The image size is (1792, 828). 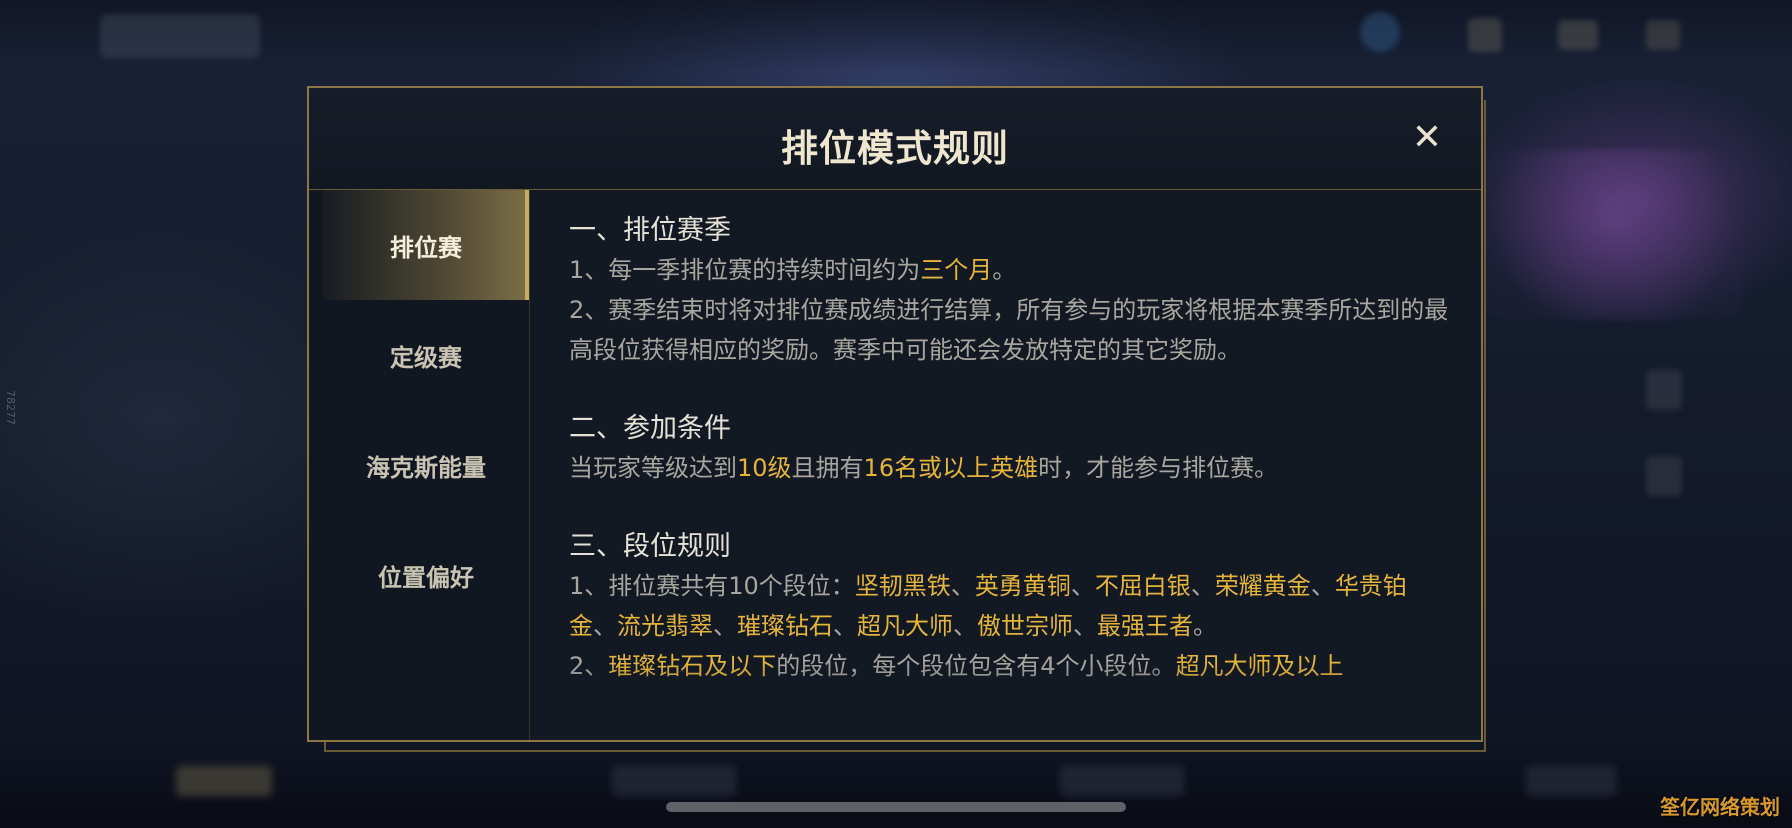 What do you see at coordinates (951, 468) in the screenshot?
I see `highlight-text: 16名或以上英雄` at bounding box center [951, 468].